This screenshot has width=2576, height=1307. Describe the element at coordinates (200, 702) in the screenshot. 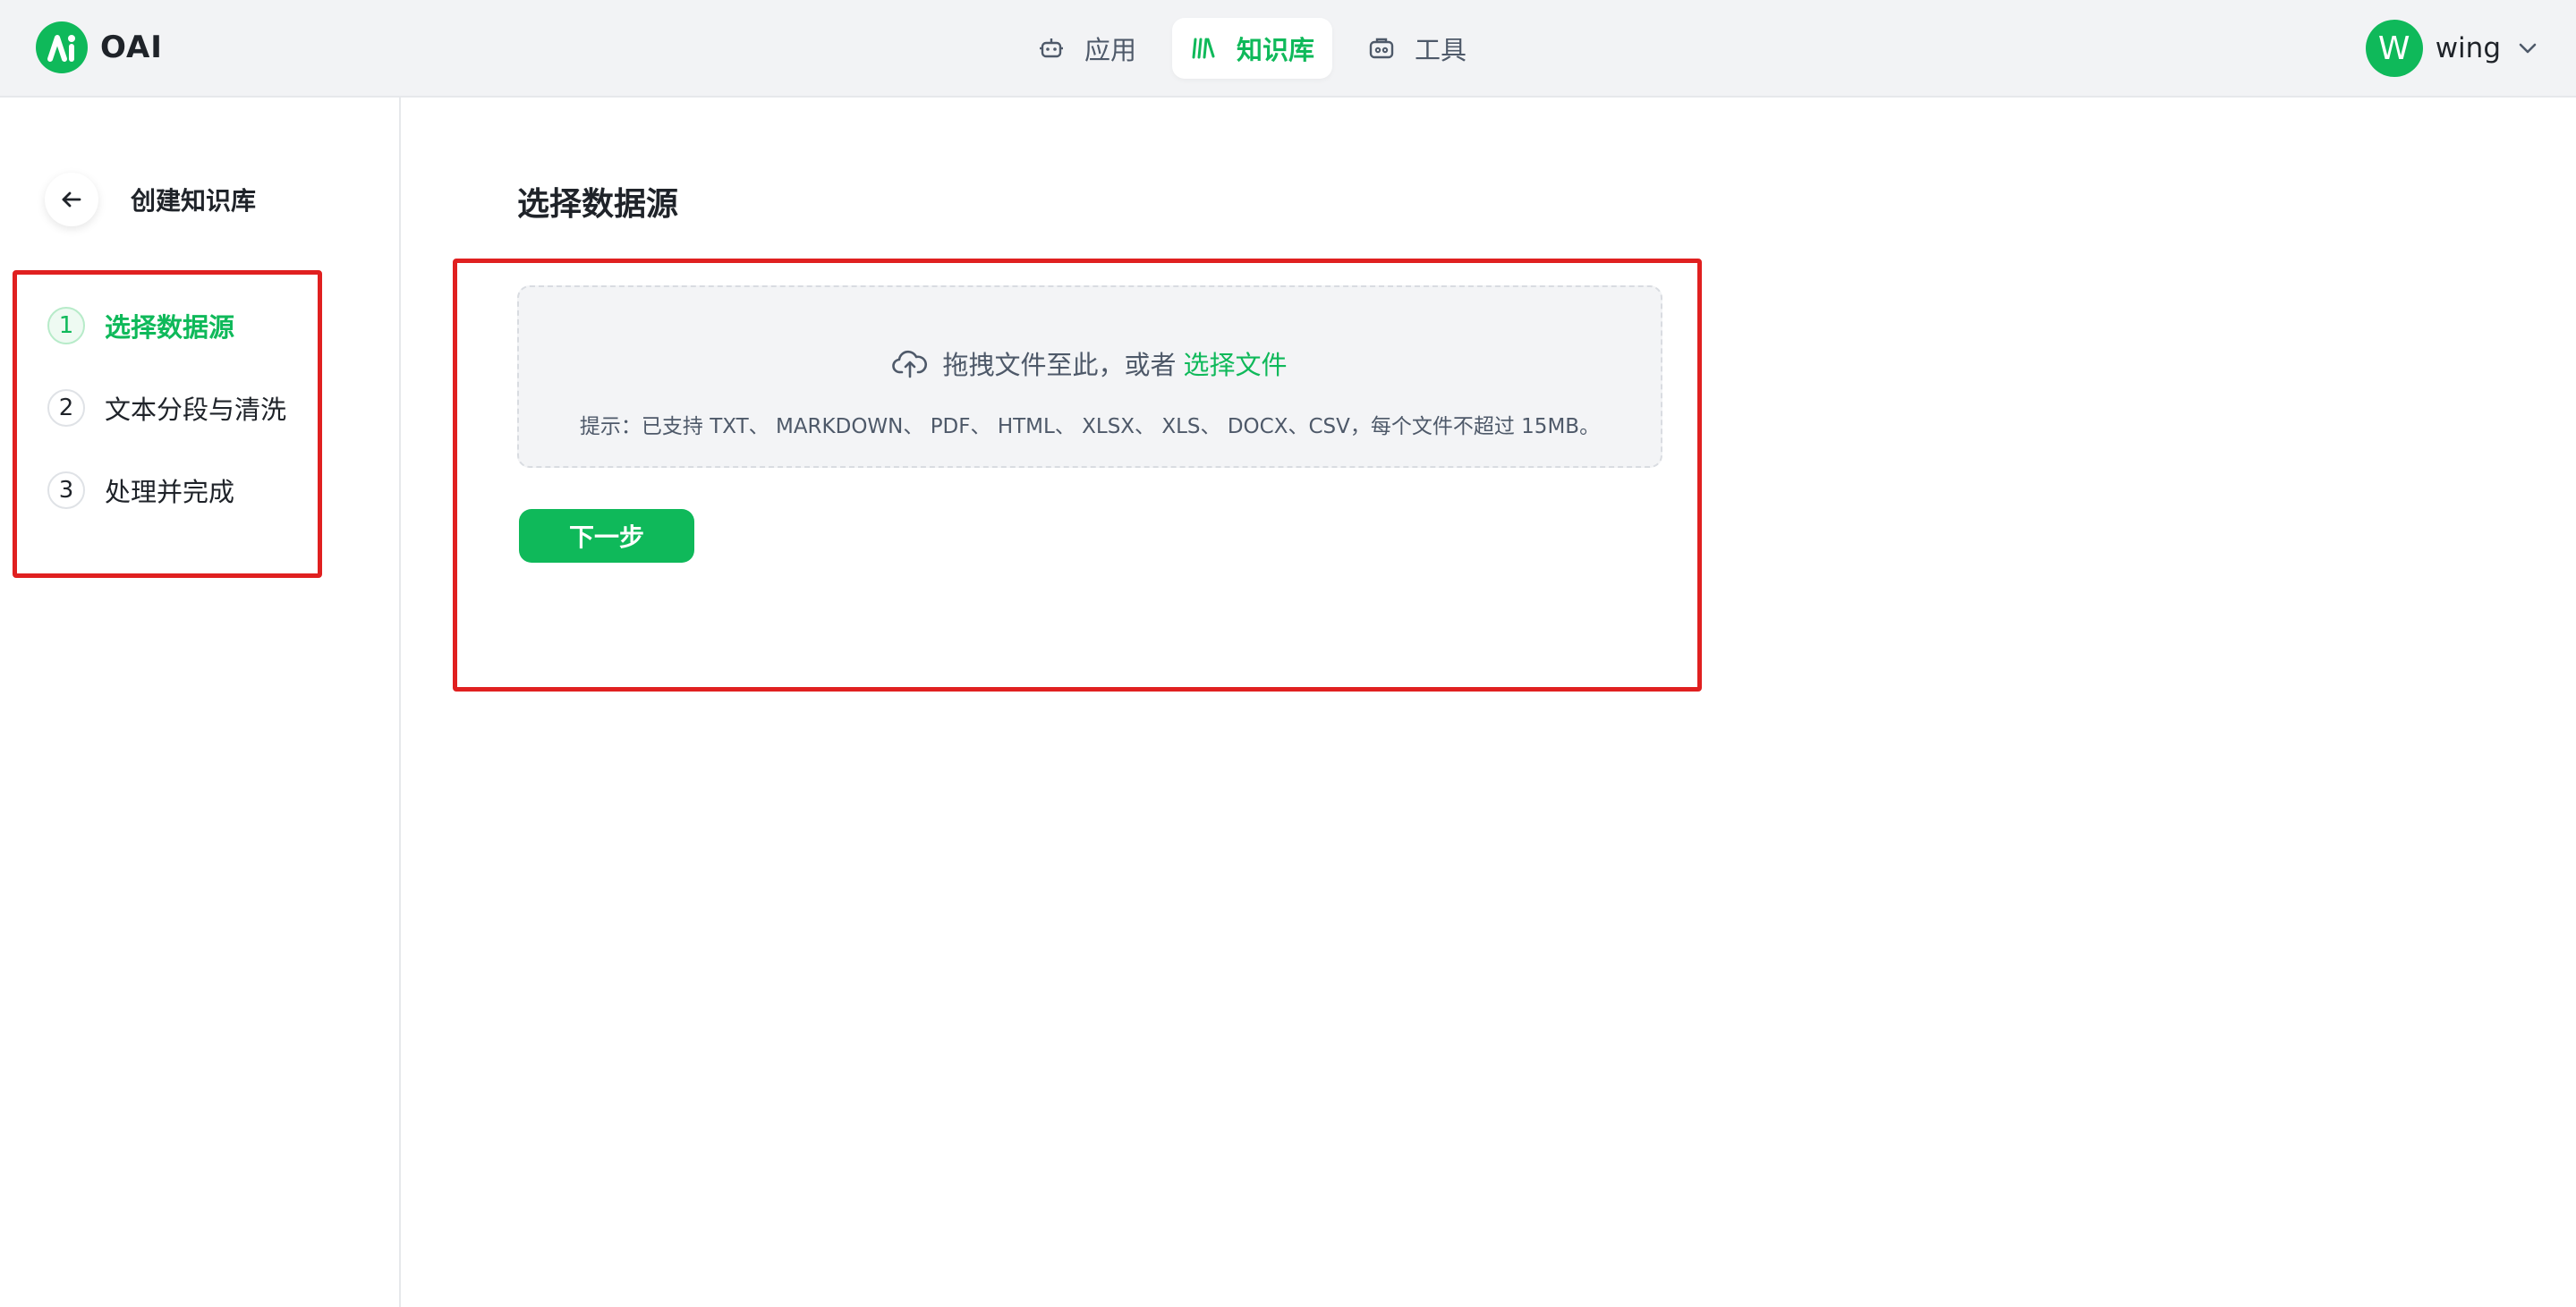

I see `sidebar: 创建知识库 1 选择数据源 2 文本分段与清洗 3 处理并完成` at that location.